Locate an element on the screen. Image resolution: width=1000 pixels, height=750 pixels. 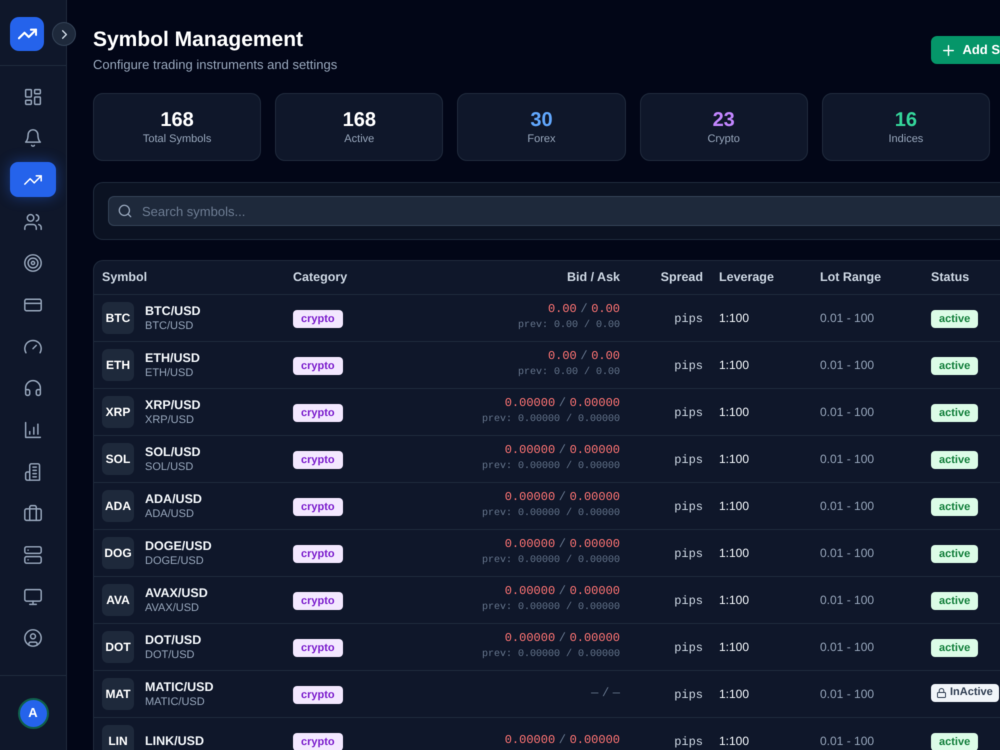
search-icon is located at coordinates (125, 211).